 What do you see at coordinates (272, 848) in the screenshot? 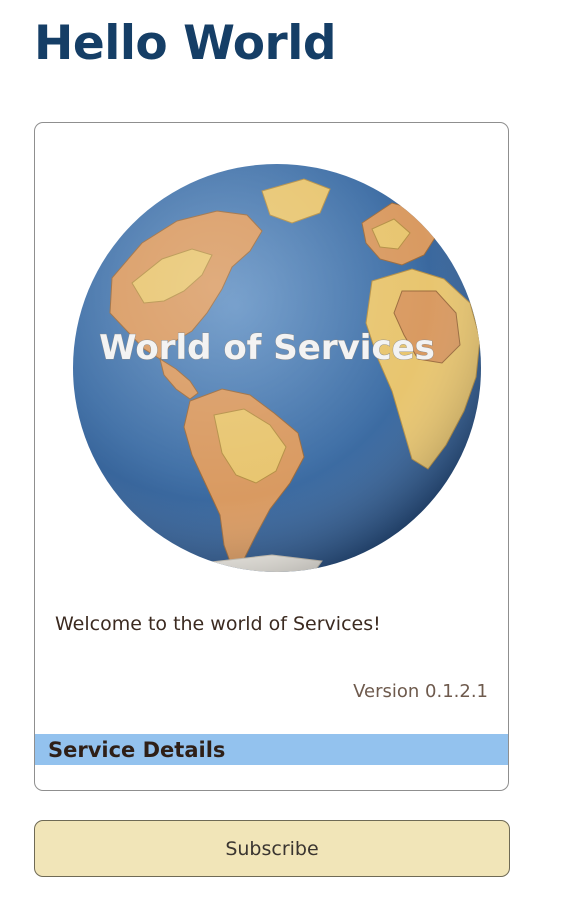
I see `subscribe-button: Subscribe` at bounding box center [272, 848].